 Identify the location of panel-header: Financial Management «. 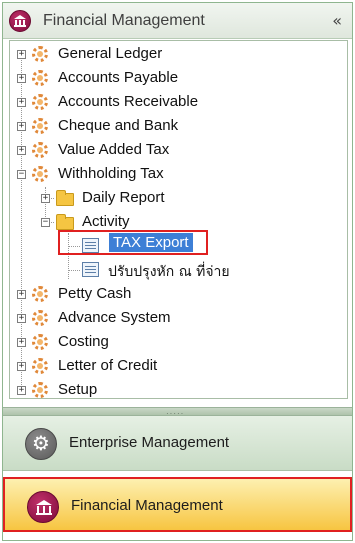
(177, 21).